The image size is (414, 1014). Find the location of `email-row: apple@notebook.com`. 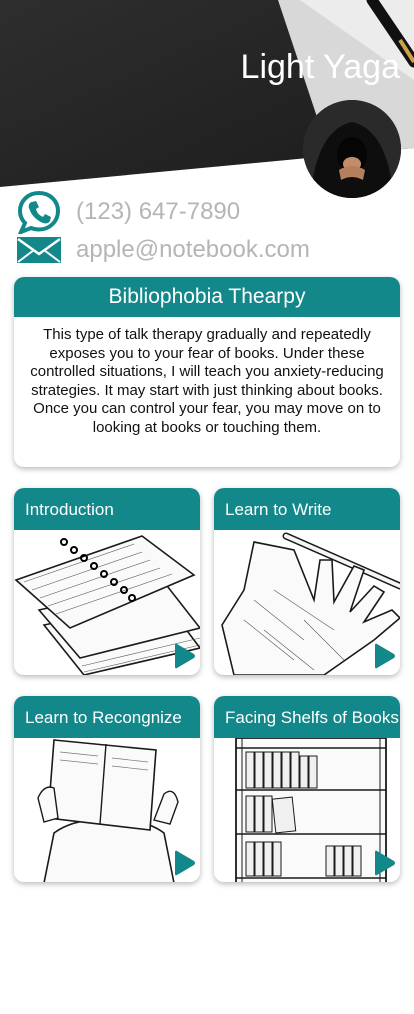

email-row: apple@notebook.com is located at coordinates (163, 250).